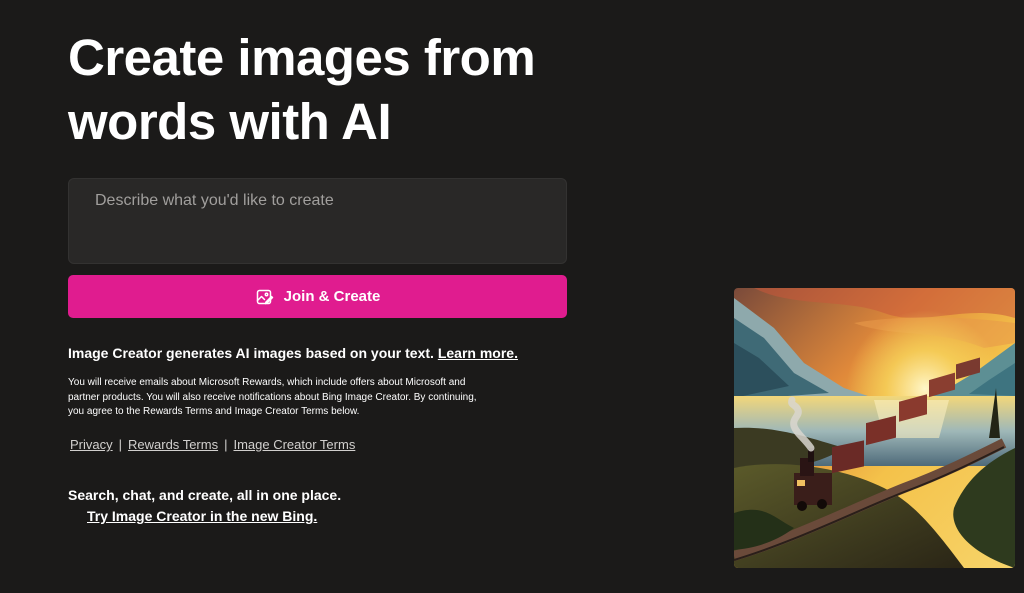  What do you see at coordinates (202, 516) in the screenshot?
I see `try-new-bing-link: Try Image Creator in the new Bing.` at bounding box center [202, 516].